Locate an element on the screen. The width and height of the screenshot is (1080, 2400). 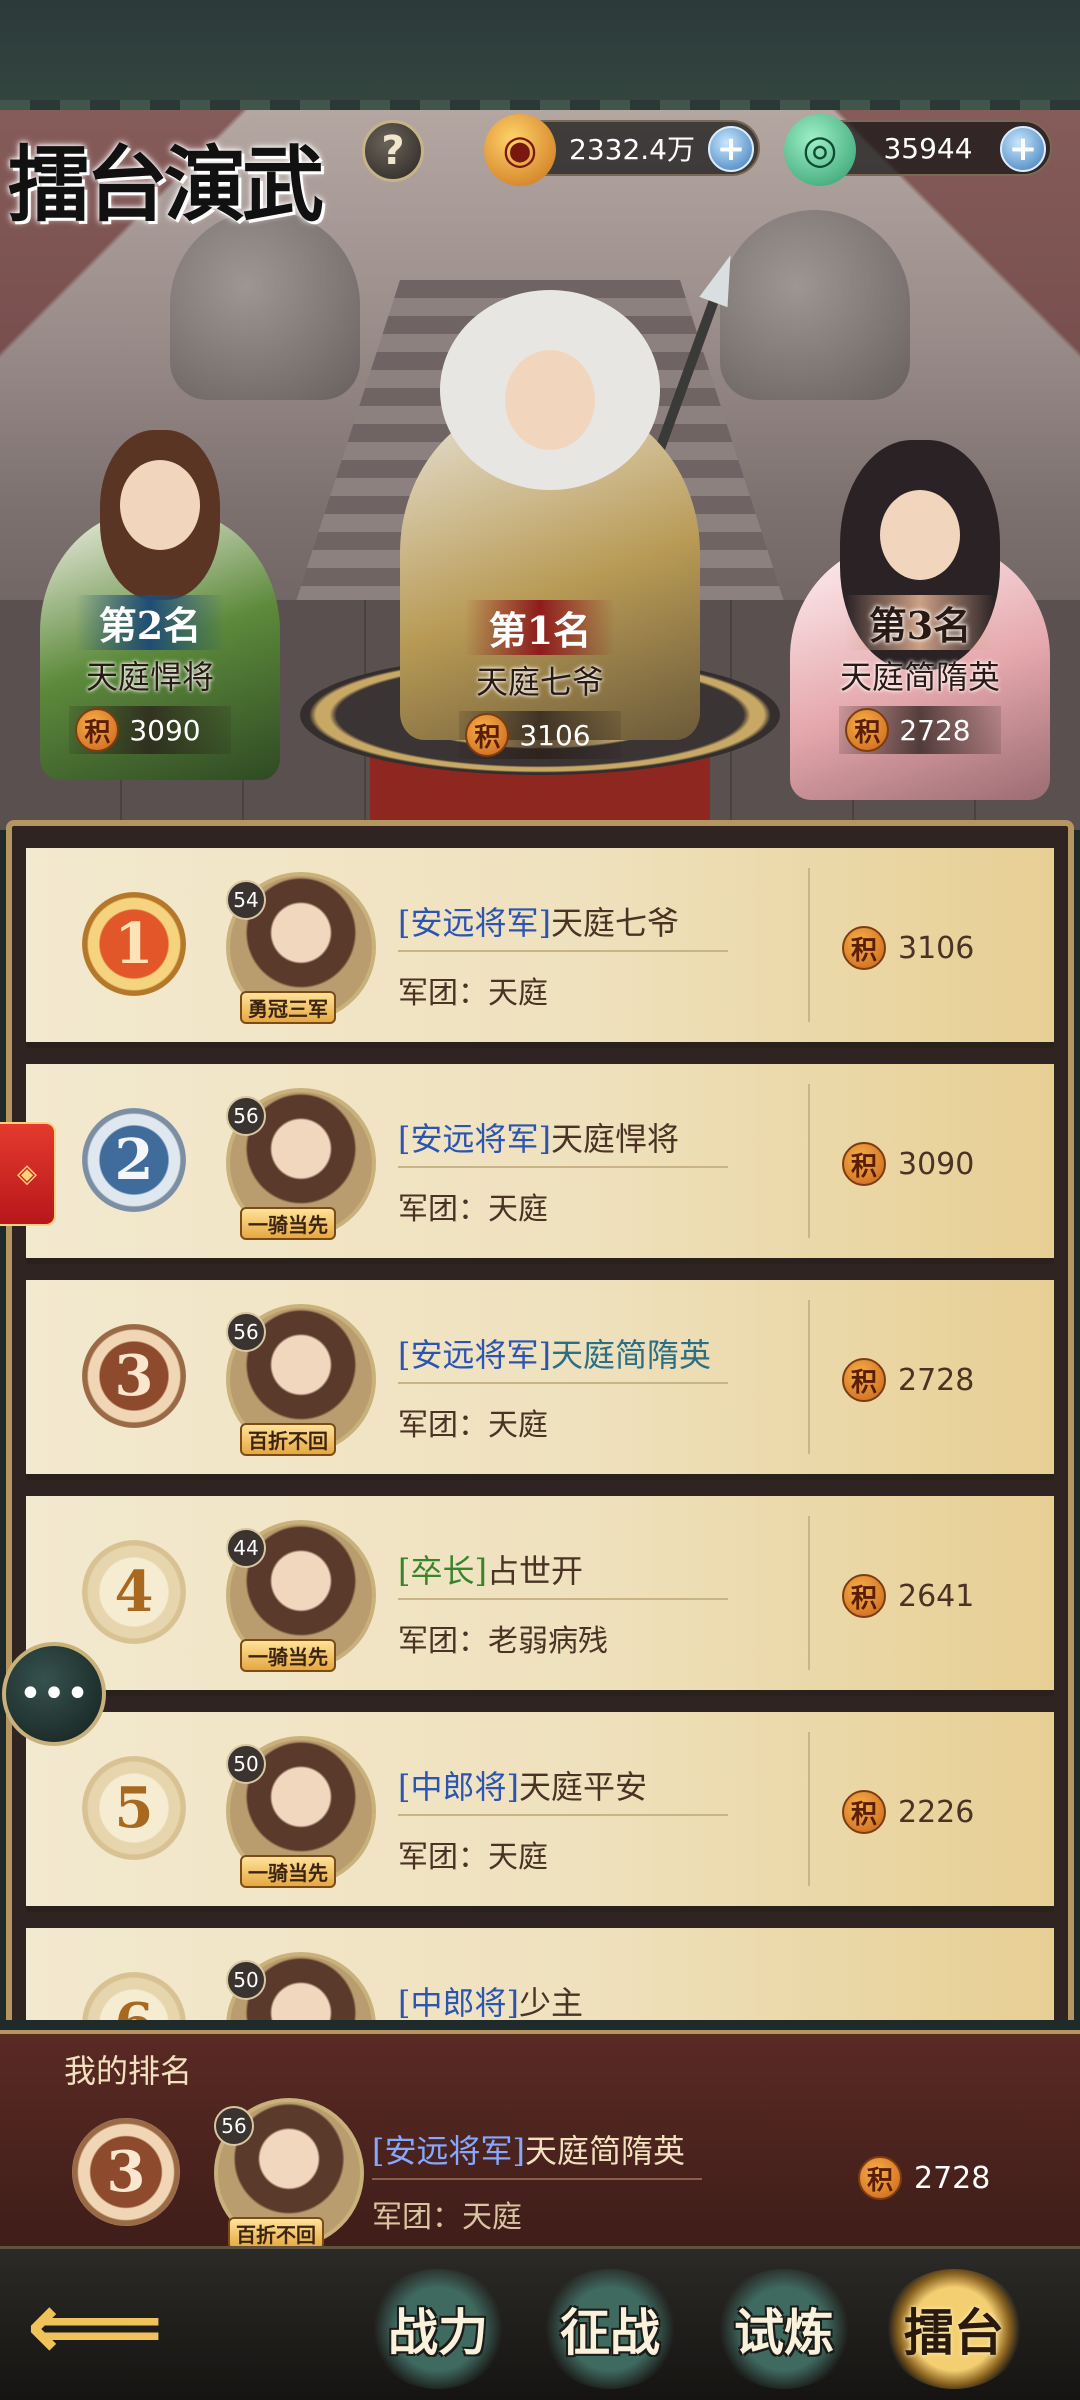
player-score: 积 3090 is located at coordinates (908, 1164).